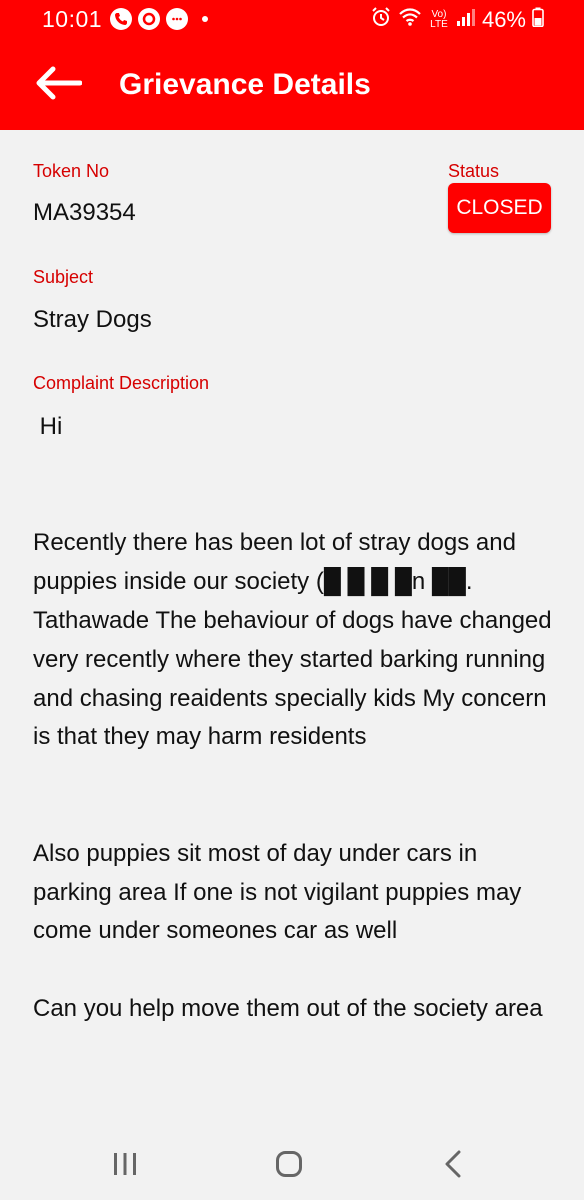 The height and width of the screenshot is (1200, 584). Describe the element at coordinates (205, 19) in the screenshot. I see `notification-dot-icon` at that location.